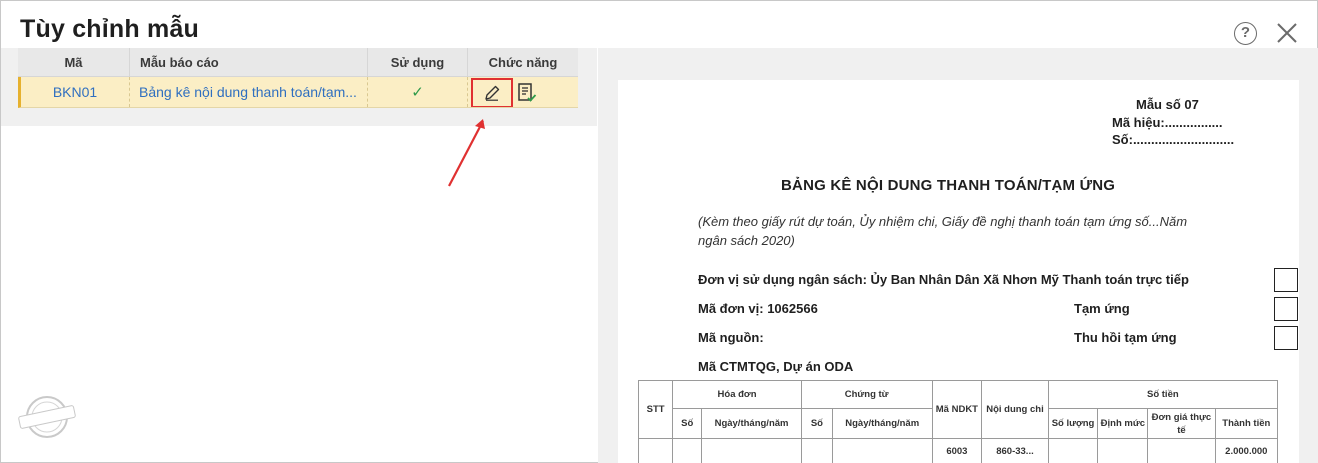  I want to click on column-header-functions: Chức năng, so click(523, 62).